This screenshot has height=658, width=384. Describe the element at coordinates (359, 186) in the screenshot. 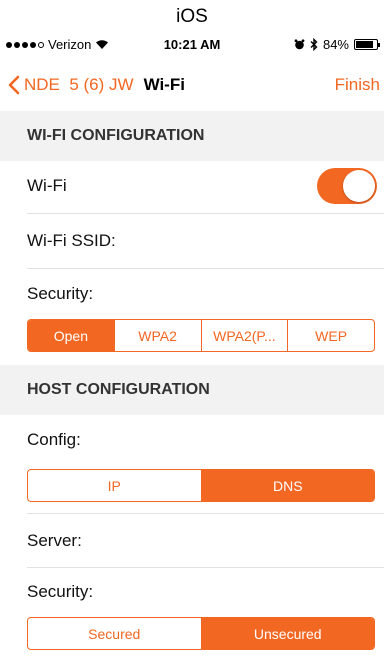

I see `toggle-knob` at that location.